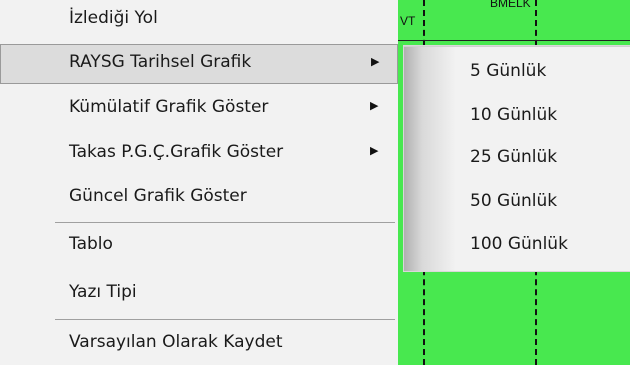  I want to click on menu-item-takas-pgc-grafik: Takas P.G.Ç.Grafik Göster ▶, so click(199, 154).